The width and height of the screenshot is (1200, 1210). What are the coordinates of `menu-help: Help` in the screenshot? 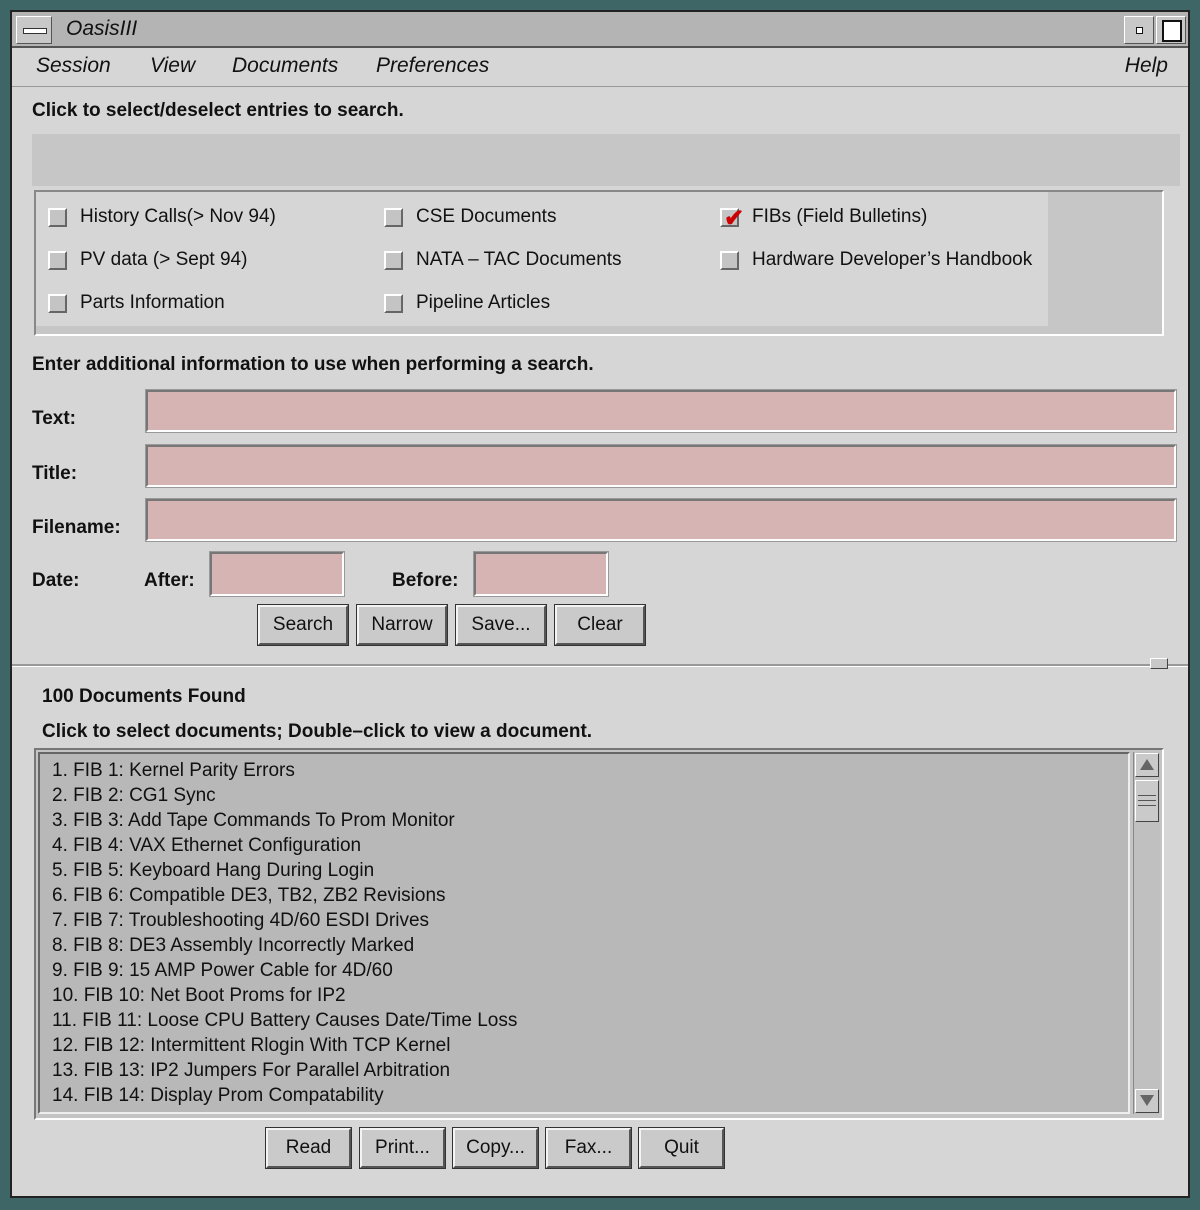 It's located at (1146, 66).